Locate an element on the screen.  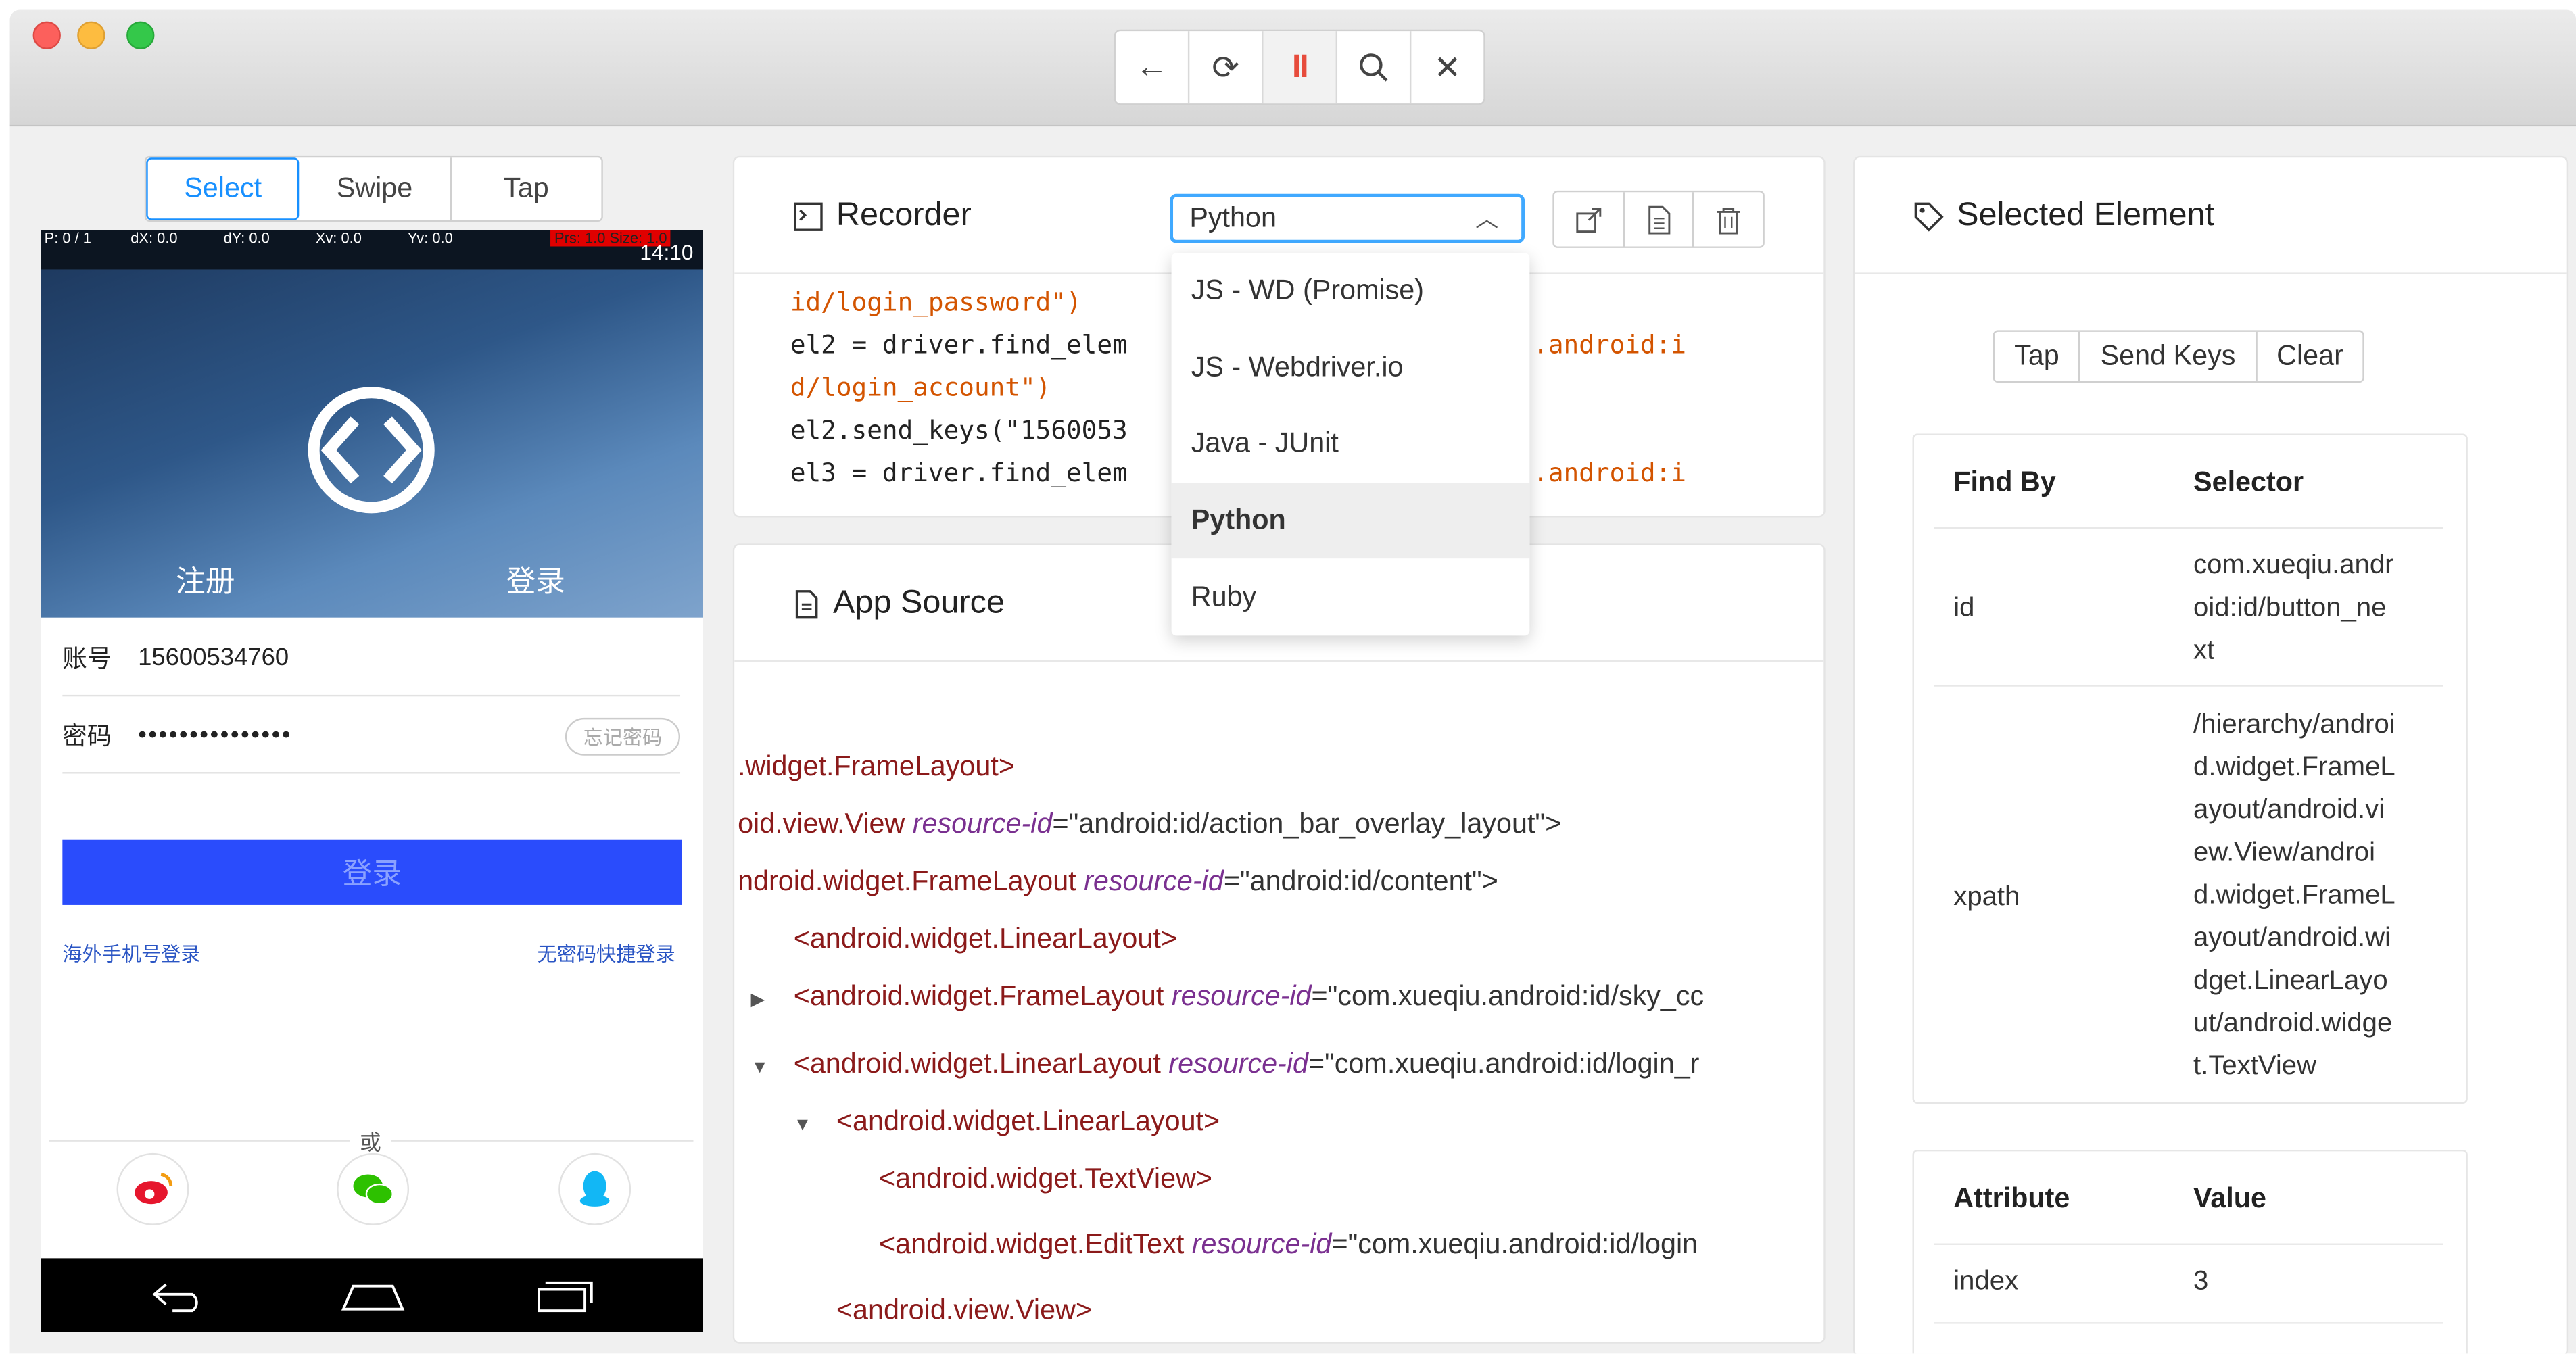
session-toolbar: ← ⟳ II ✕ is located at coordinates (1299, 67).